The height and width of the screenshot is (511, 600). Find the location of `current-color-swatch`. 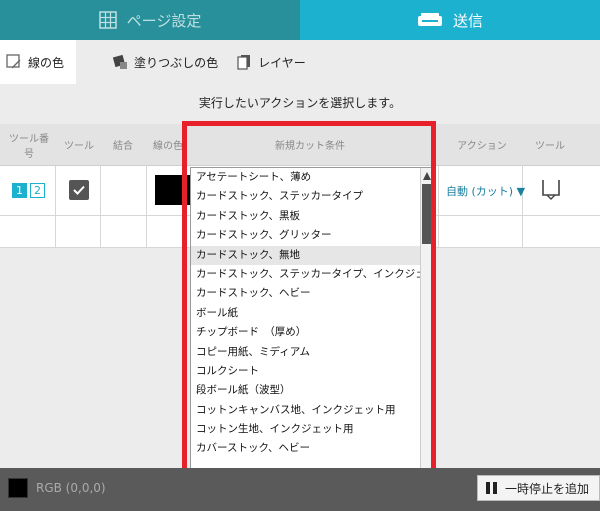

current-color-swatch is located at coordinates (18, 488).